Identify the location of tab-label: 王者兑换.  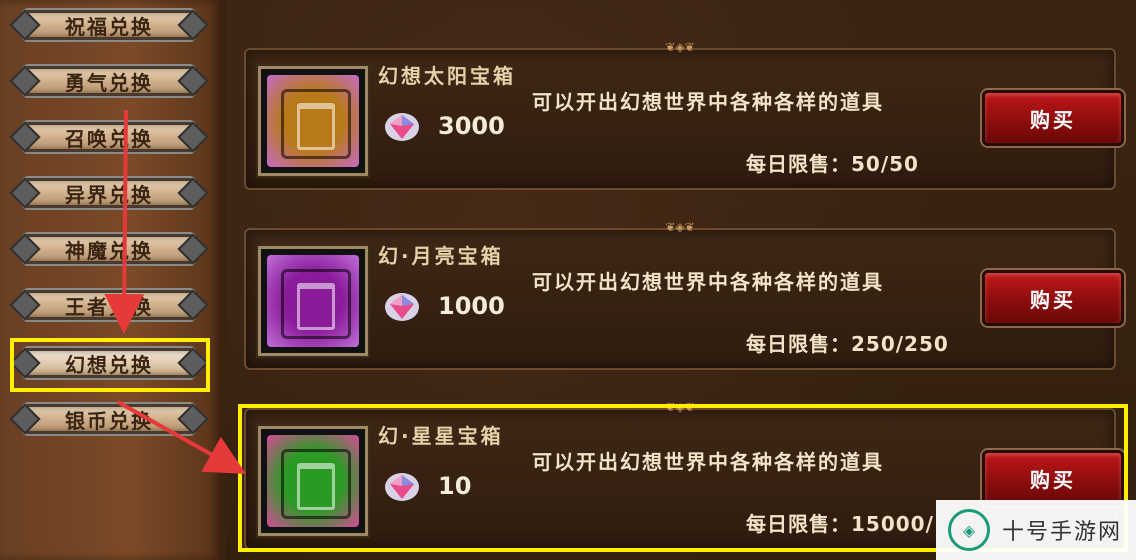
(109, 306).